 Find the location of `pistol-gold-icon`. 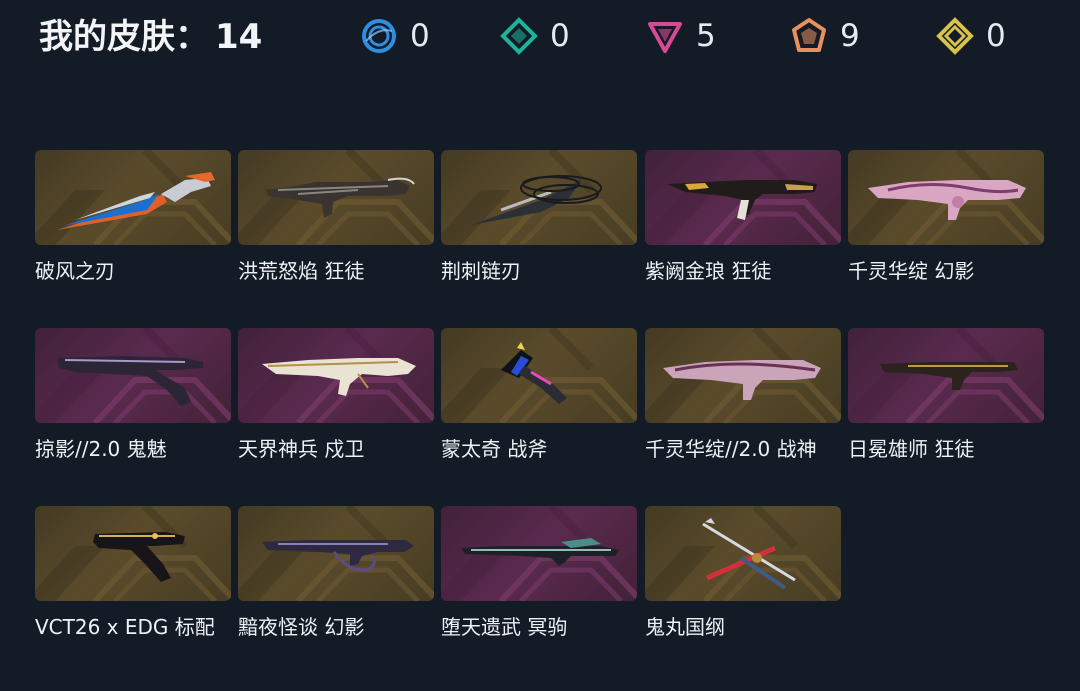

pistol-gold-icon is located at coordinates (139, 557).